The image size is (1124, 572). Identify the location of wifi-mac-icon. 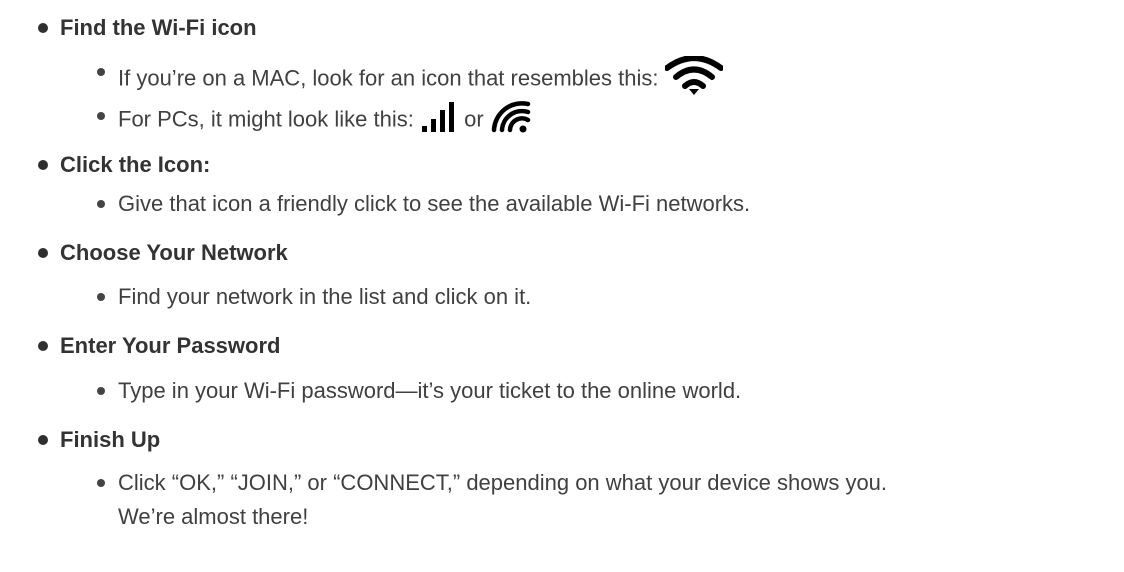
(693, 79).